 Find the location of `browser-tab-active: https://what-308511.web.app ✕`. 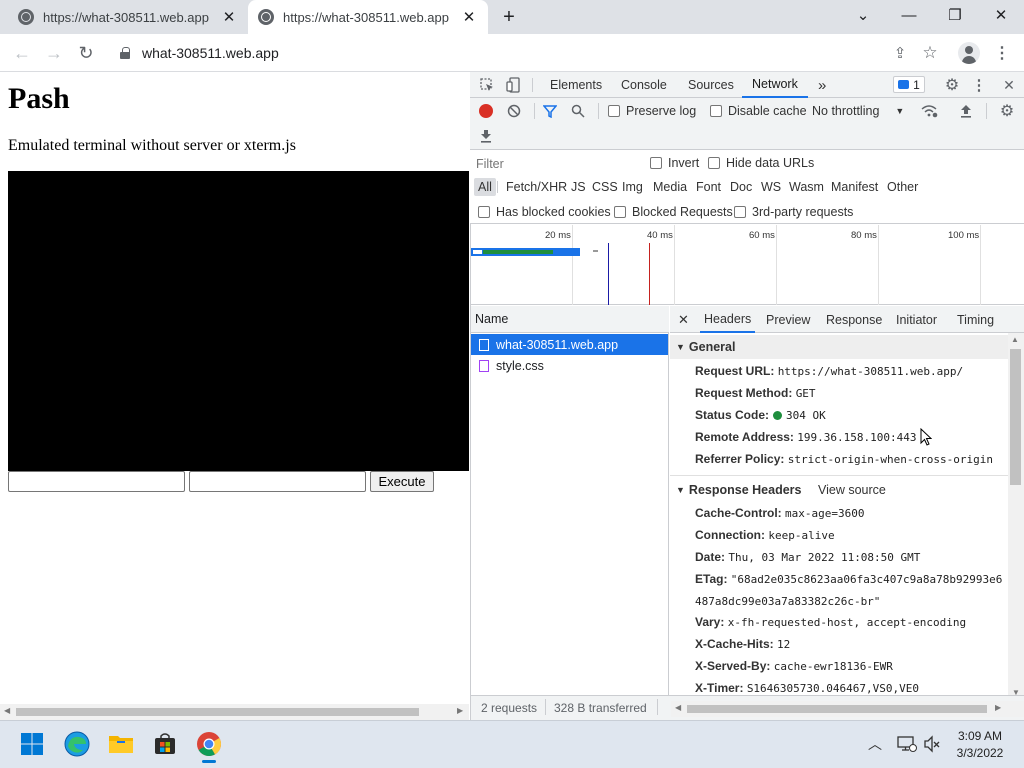

browser-tab-active: https://what-308511.web.app ✕ is located at coordinates (368, 17).